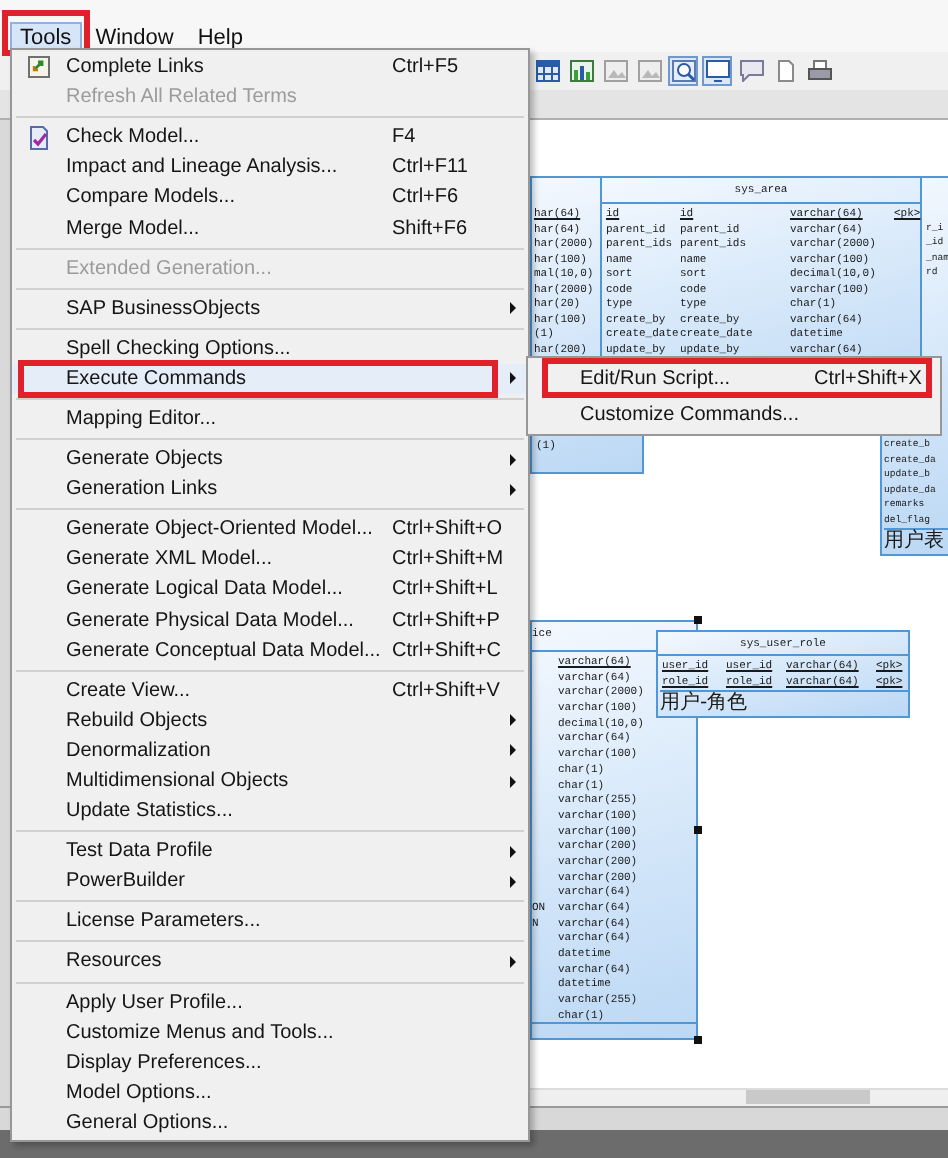  Describe the element at coordinates (270, 228) in the screenshot. I see `menu-item: Merge Model... Shift+F6` at that location.